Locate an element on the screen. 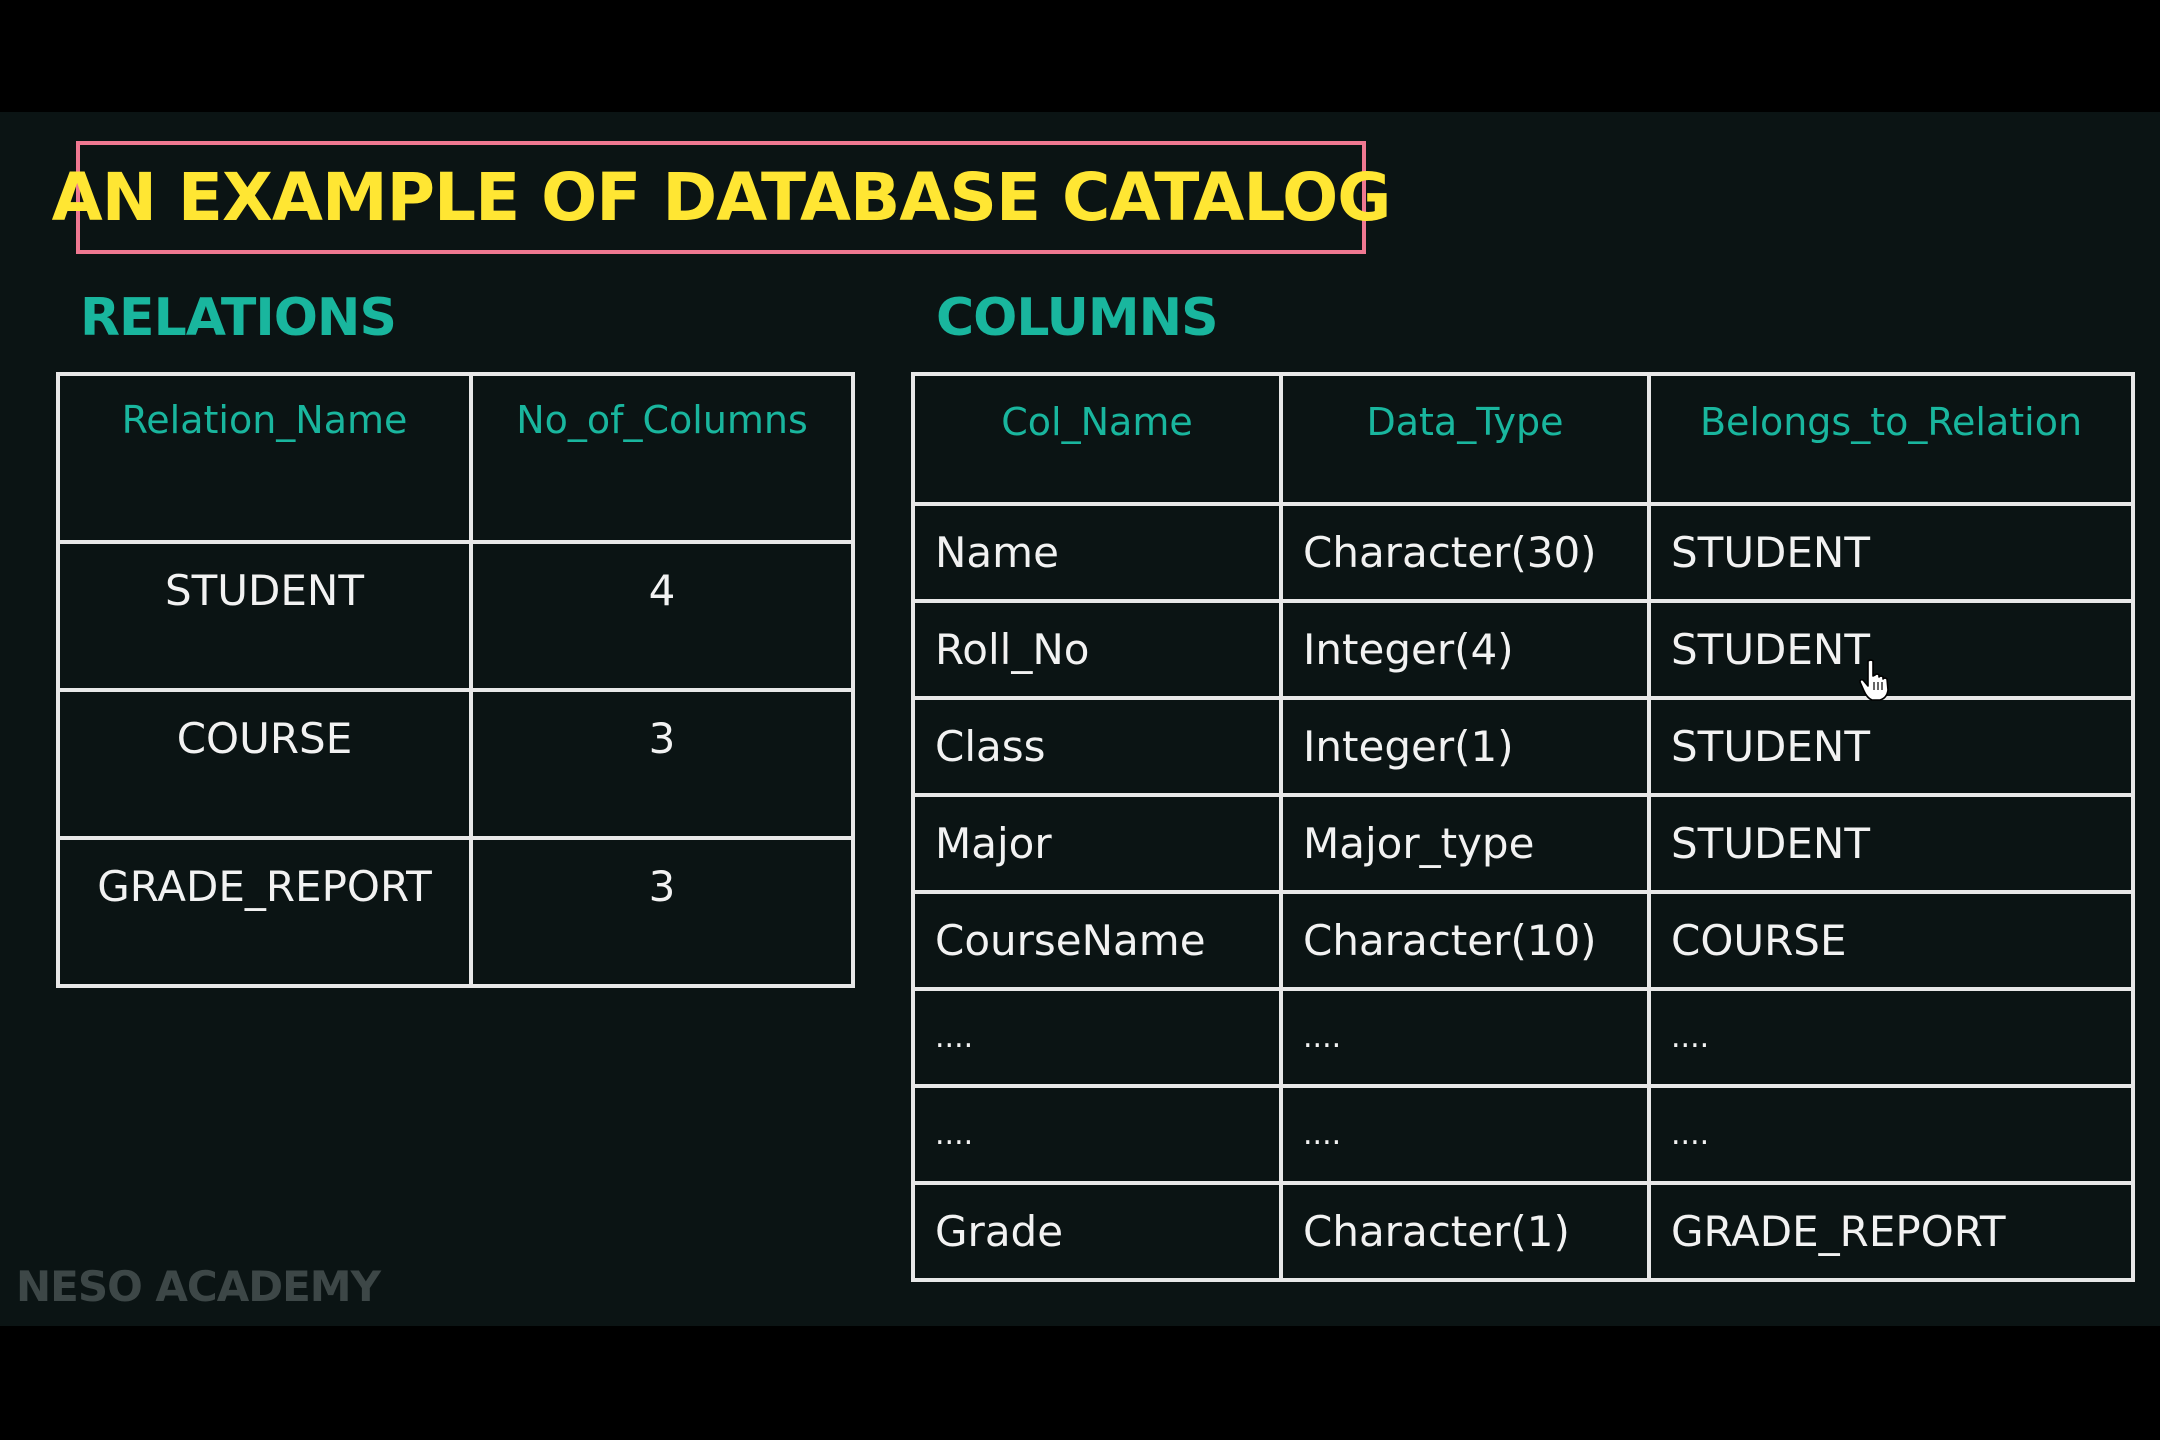 This screenshot has height=1440, width=2160. table-cell: Character(1) is located at coordinates (1465, 1231).